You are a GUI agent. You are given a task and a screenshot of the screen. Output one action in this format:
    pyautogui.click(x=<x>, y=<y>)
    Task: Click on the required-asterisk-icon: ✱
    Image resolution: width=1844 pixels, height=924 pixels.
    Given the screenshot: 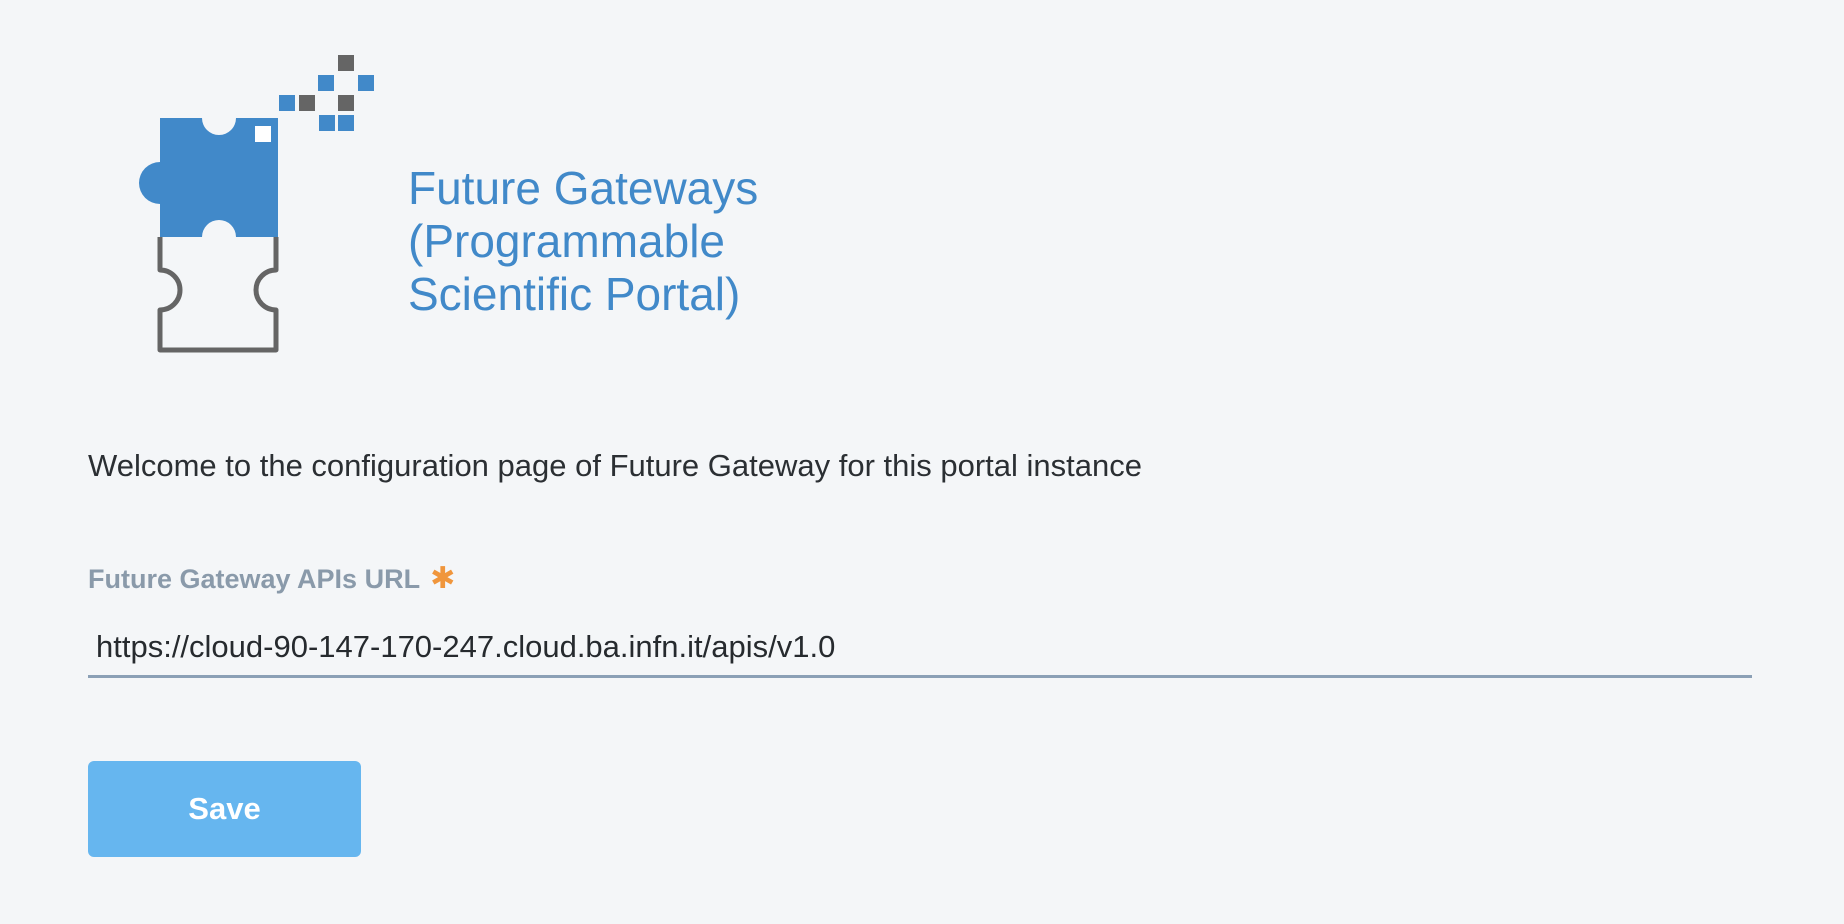 What is the action you would take?
    pyautogui.click(x=443, y=578)
    